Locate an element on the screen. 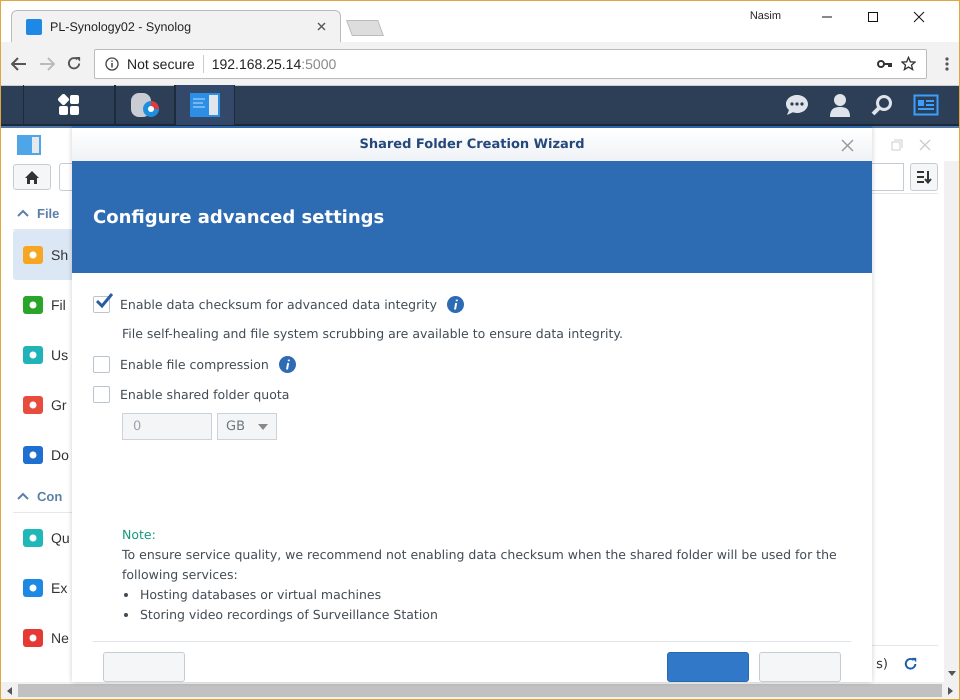 The image size is (960, 700). note-label: Note: is located at coordinates (139, 534).